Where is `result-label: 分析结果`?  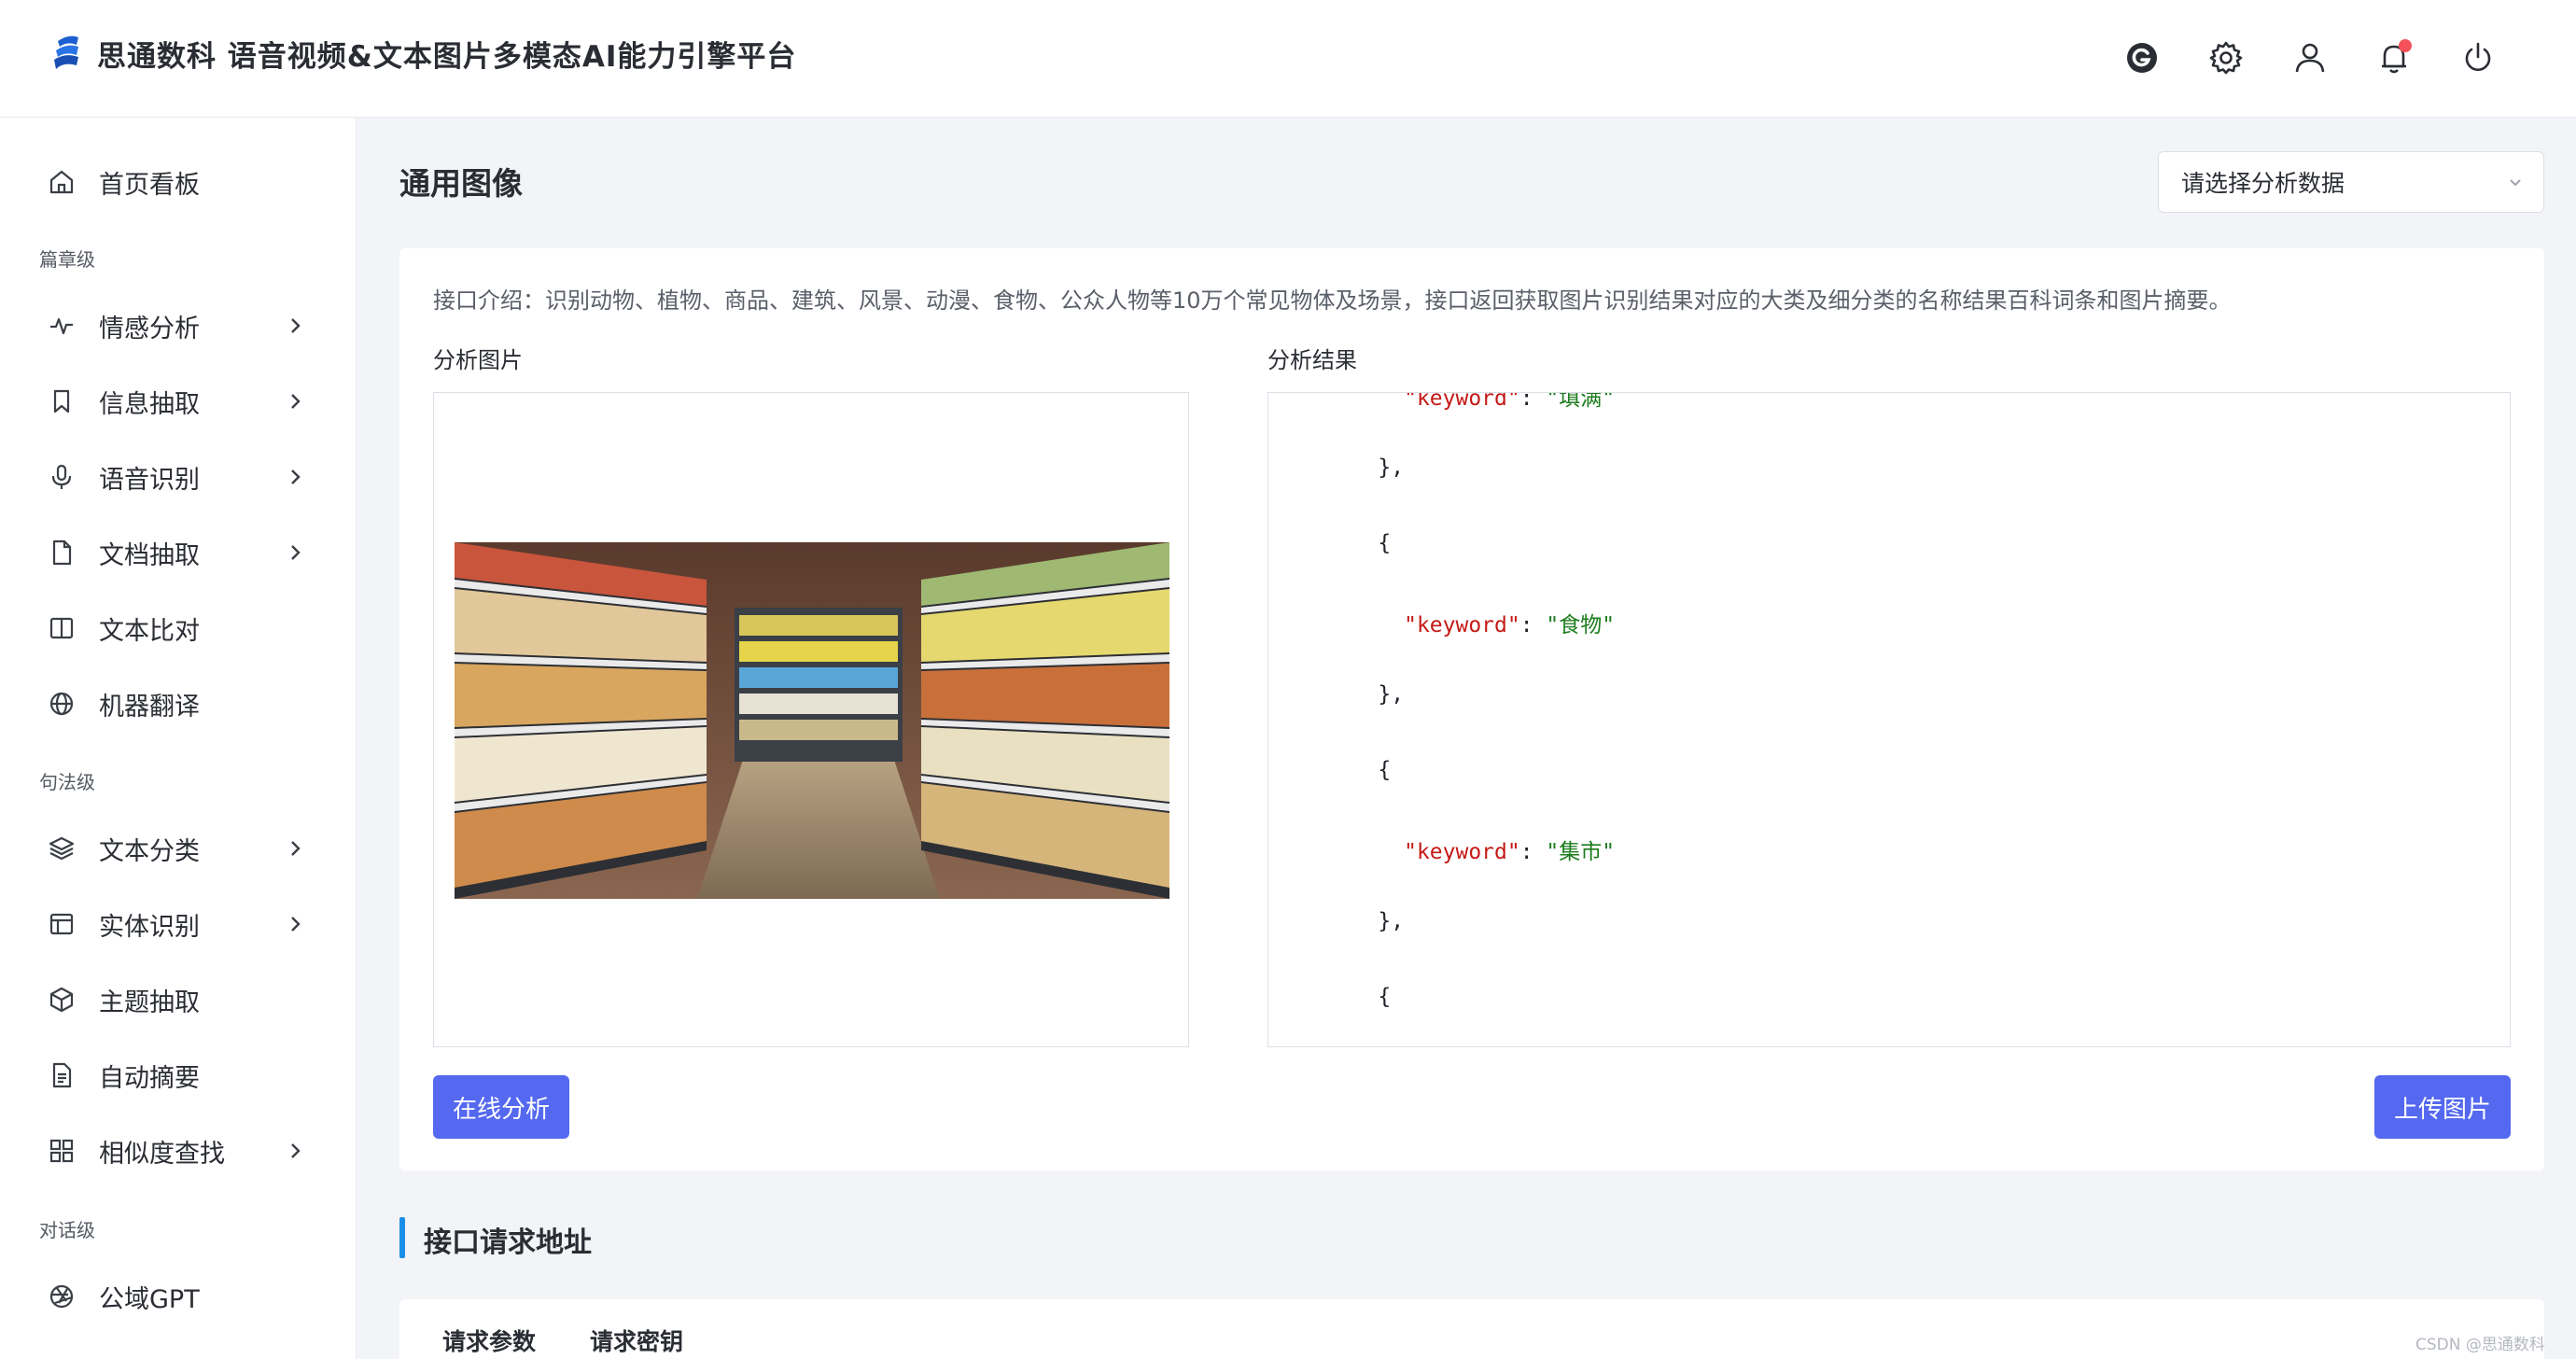 result-label: 分析结果 is located at coordinates (1312, 360).